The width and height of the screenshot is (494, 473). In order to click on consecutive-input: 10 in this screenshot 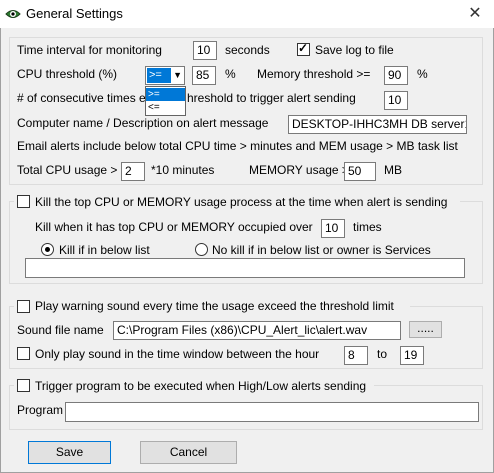, I will do `click(396, 100)`.